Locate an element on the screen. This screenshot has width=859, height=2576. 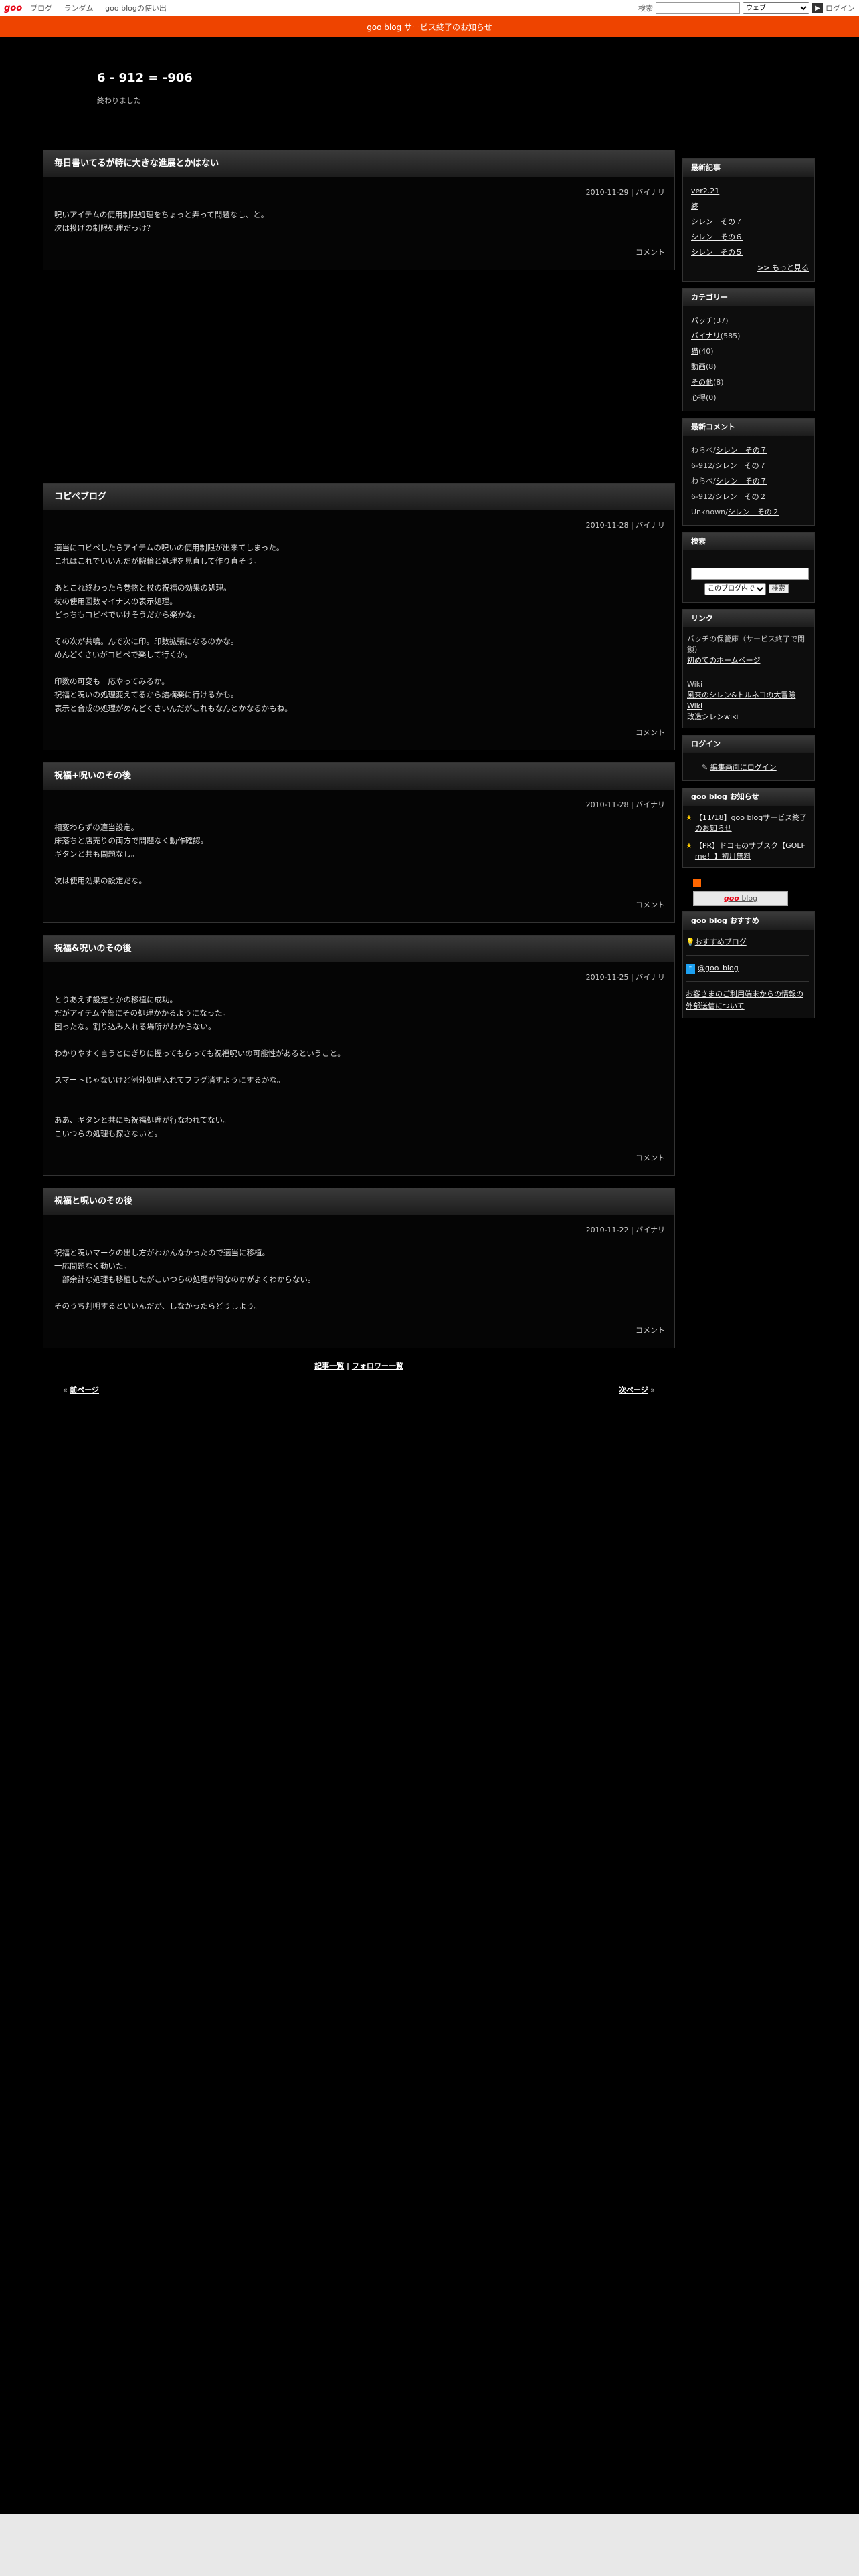
more-articles-link: >> もっと見る is located at coordinates (783, 267).